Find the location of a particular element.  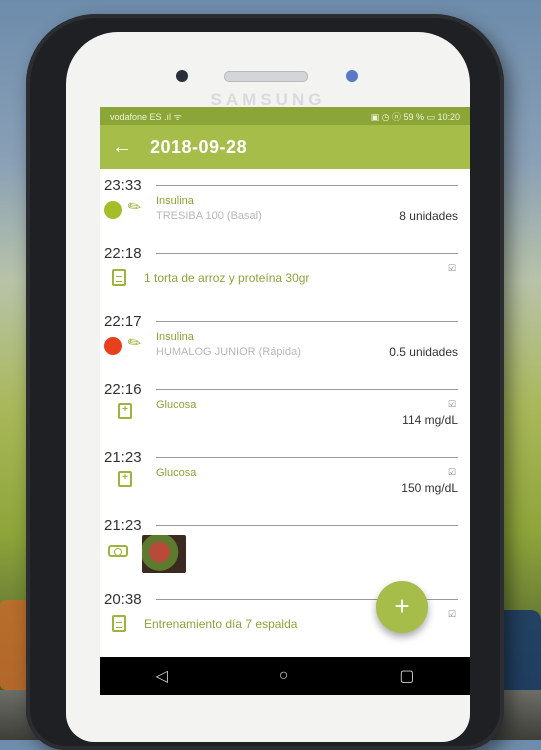

camera-icon is located at coordinates (118, 551).